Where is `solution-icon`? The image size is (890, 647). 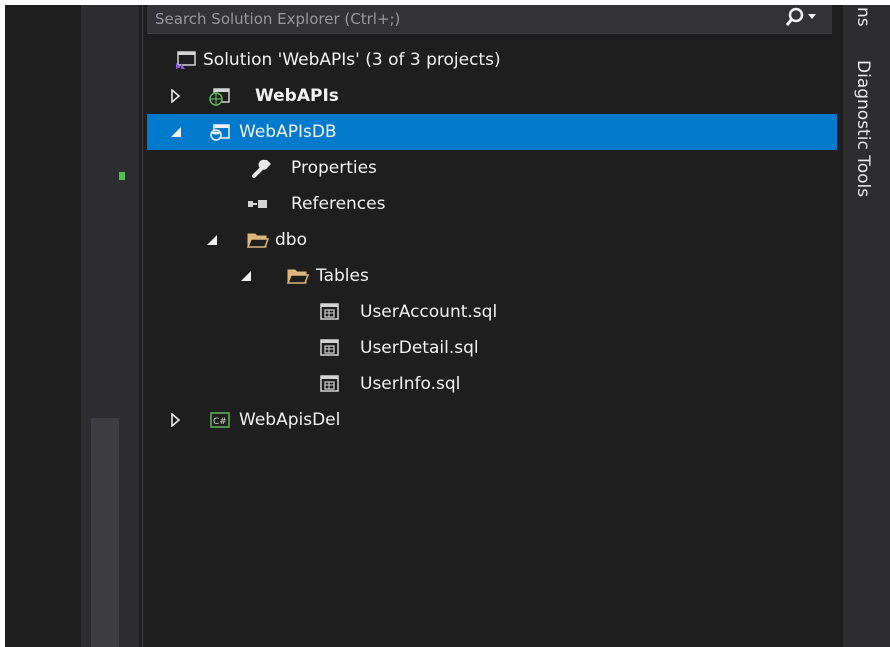
solution-icon is located at coordinates (186, 60).